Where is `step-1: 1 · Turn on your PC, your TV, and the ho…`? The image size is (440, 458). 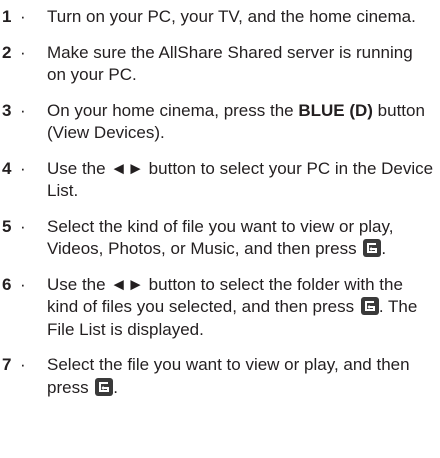 step-1: 1 · Turn on your PC, your TV, and the ho… is located at coordinates (220, 17).